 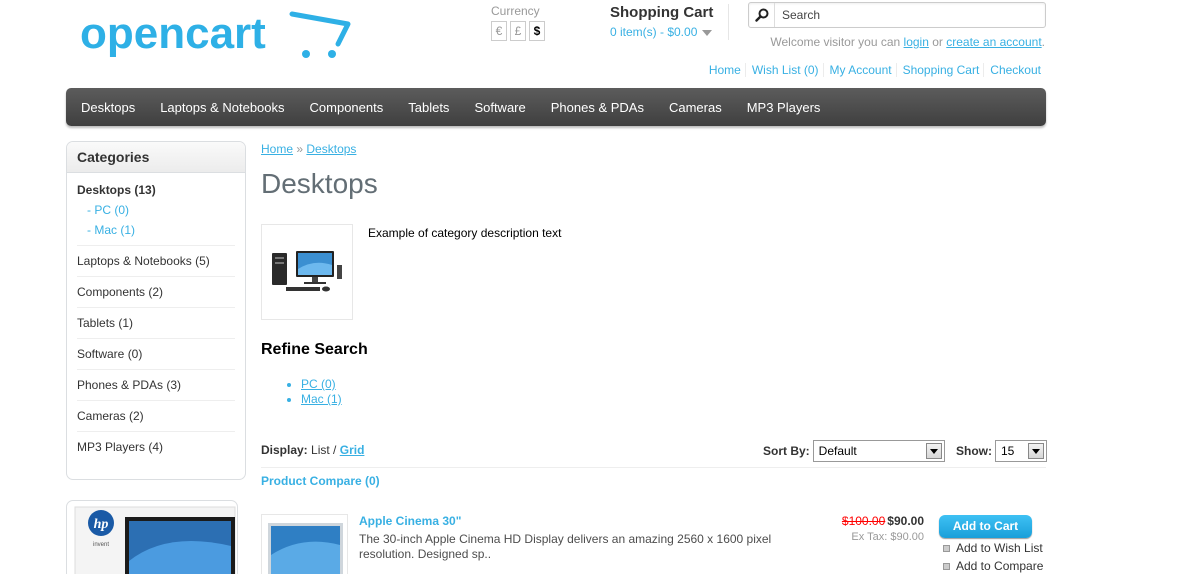 I want to click on menu-item-desktops: Desktops, so click(x=108, y=107).